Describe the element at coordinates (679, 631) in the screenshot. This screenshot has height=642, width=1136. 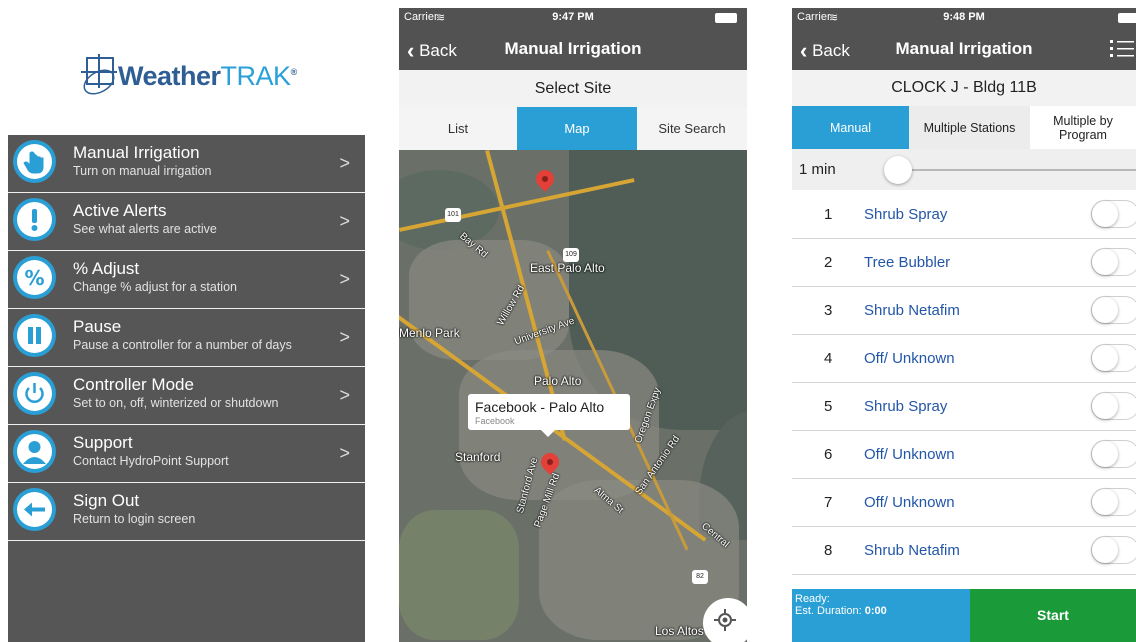
I see `map-label: Los Altos` at that location.